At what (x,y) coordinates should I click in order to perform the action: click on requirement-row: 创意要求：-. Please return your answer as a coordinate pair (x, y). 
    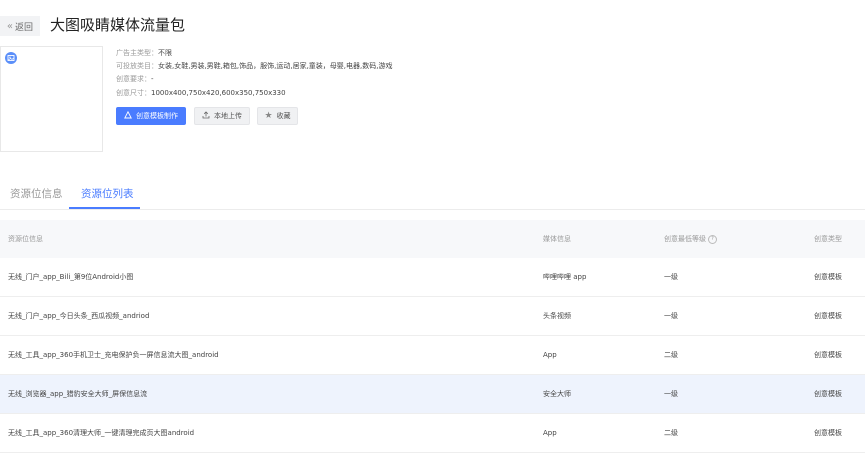
    Looking at the image, I should click on (135, 79).